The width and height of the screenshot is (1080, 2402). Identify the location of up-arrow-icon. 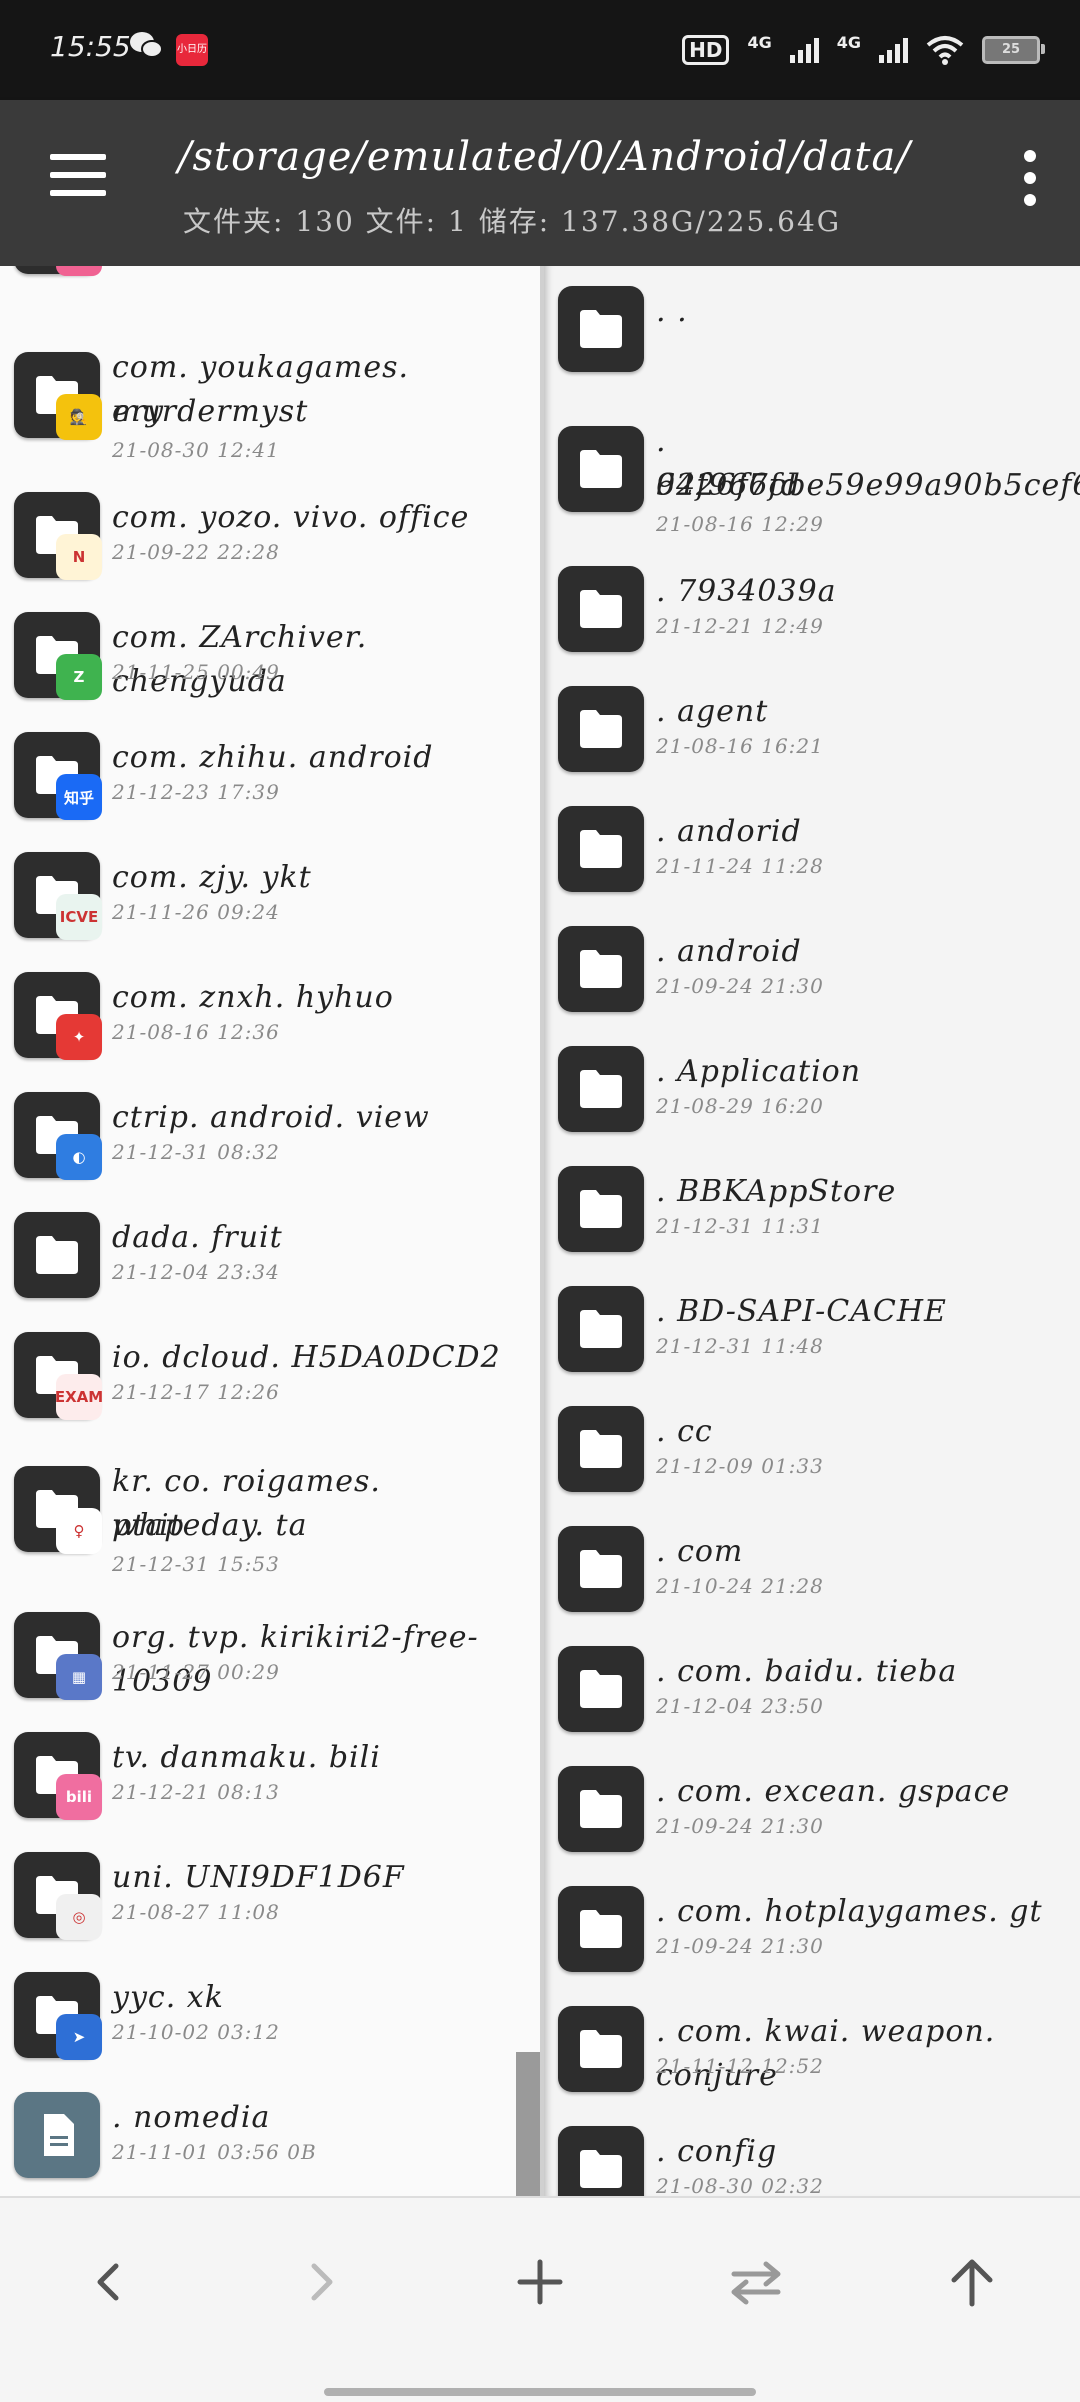
(972, 2282).